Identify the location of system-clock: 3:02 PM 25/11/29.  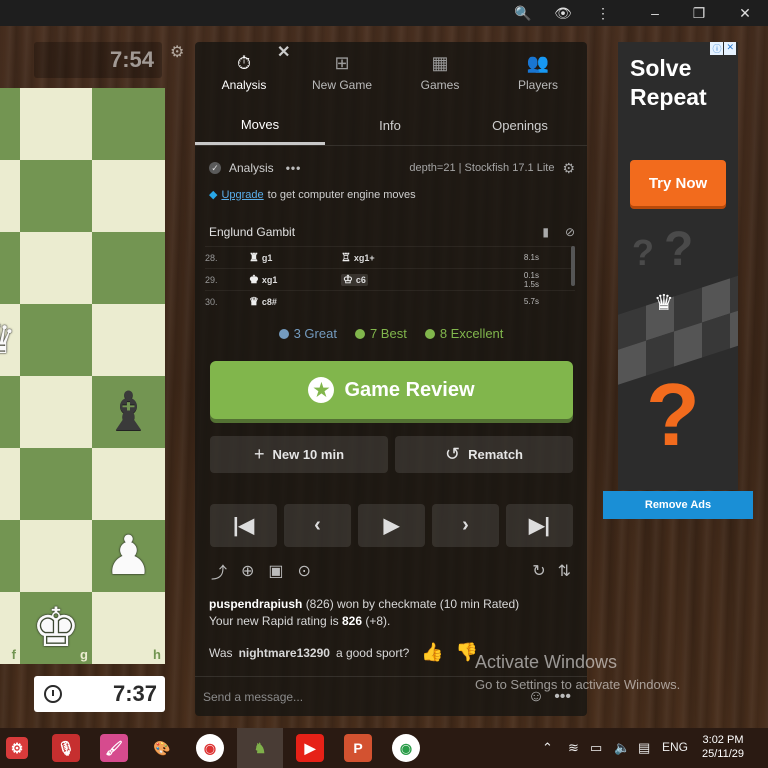
(723, 747).